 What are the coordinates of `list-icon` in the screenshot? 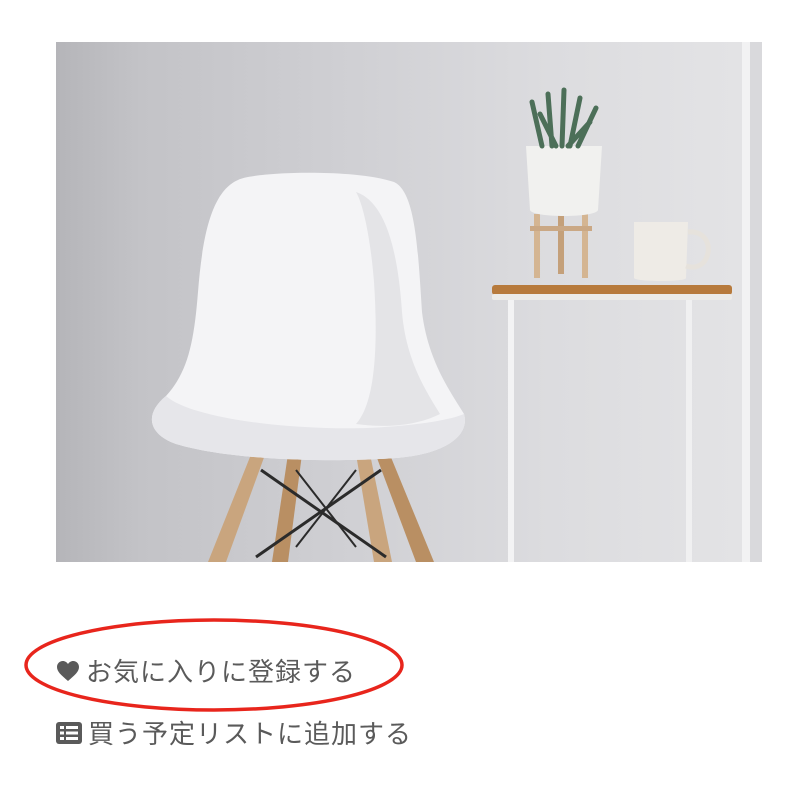 It's located at (69, 732).